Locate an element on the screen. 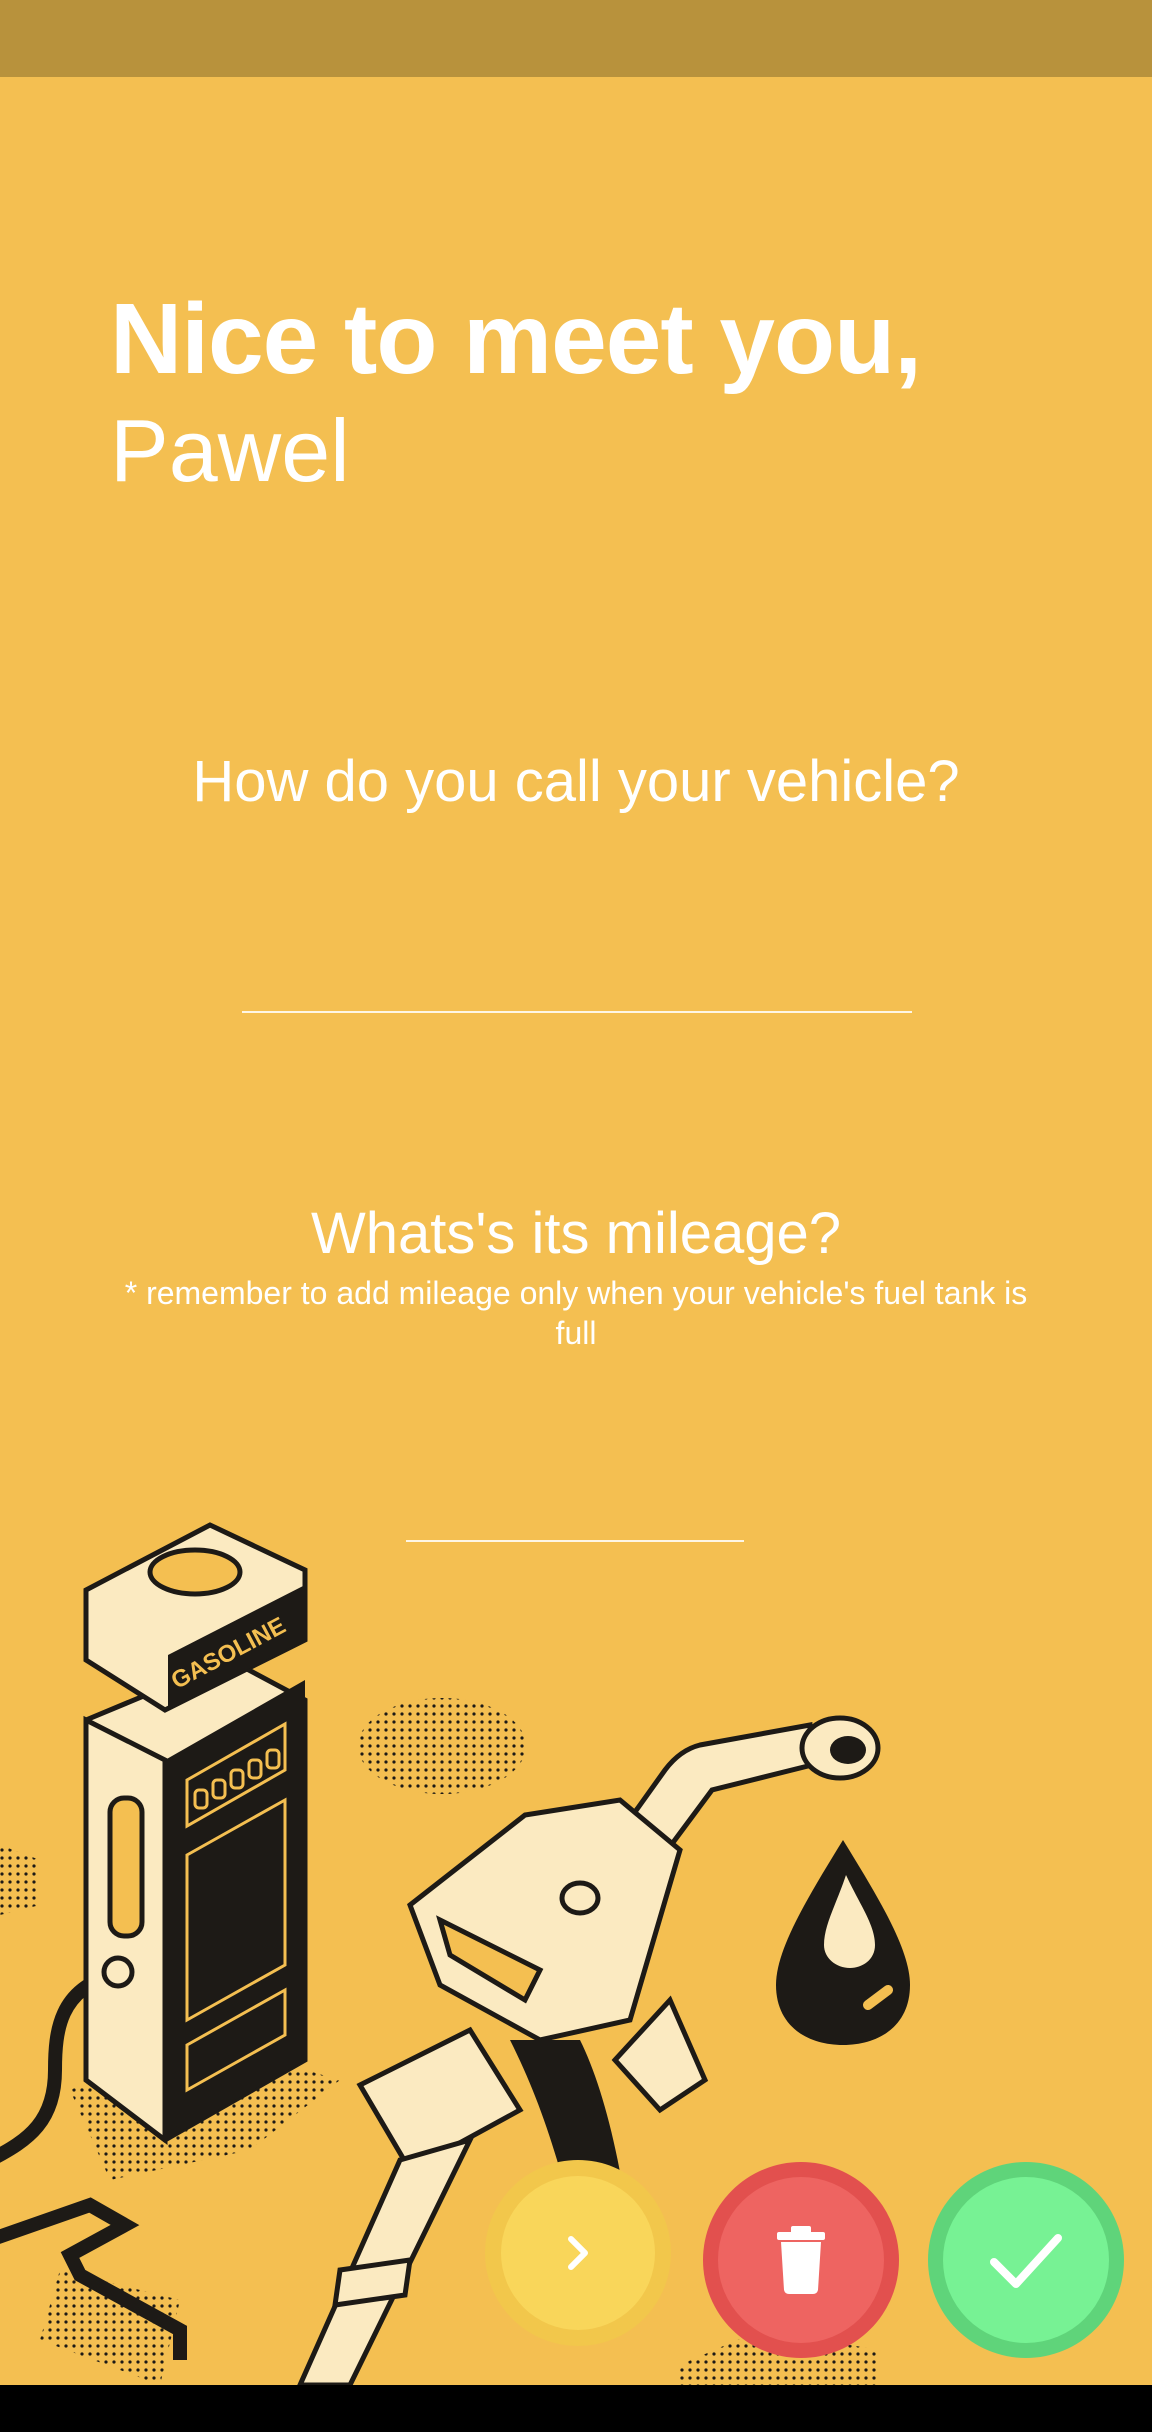  vehicle-name-input is located at coordinates (577, 1012).